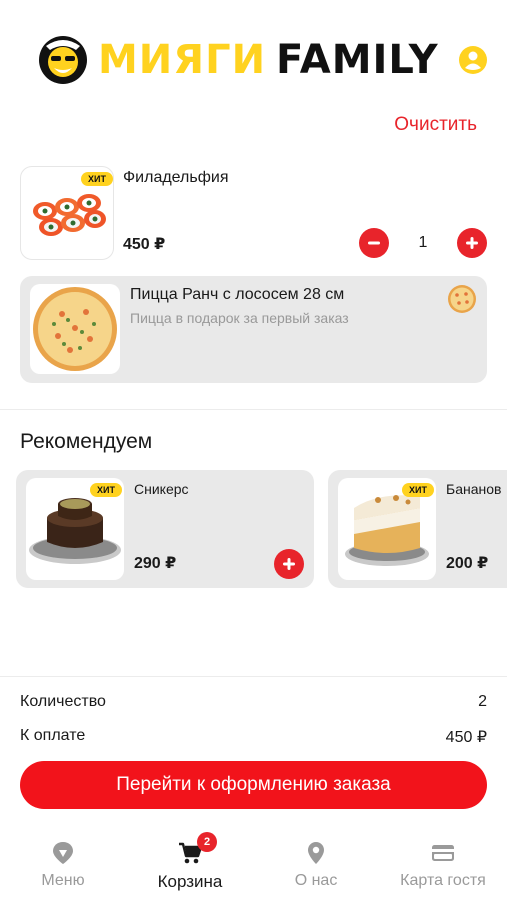 The width and height of the screenshot is (507, 900). I want to click on tab-menu: Меню, so click(63, 863).